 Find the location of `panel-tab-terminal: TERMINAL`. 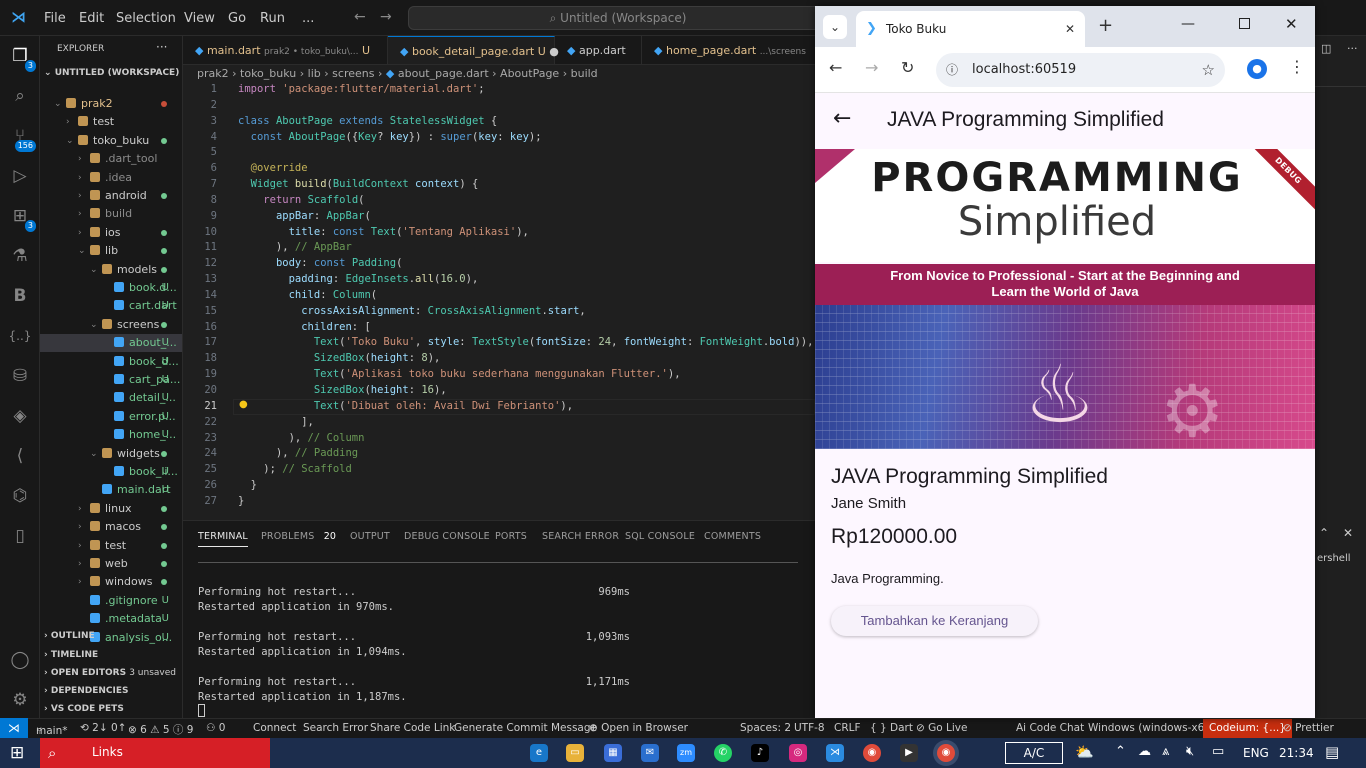

panel-tab-terminal: TERMINAL is located at coordinates (223, 539).